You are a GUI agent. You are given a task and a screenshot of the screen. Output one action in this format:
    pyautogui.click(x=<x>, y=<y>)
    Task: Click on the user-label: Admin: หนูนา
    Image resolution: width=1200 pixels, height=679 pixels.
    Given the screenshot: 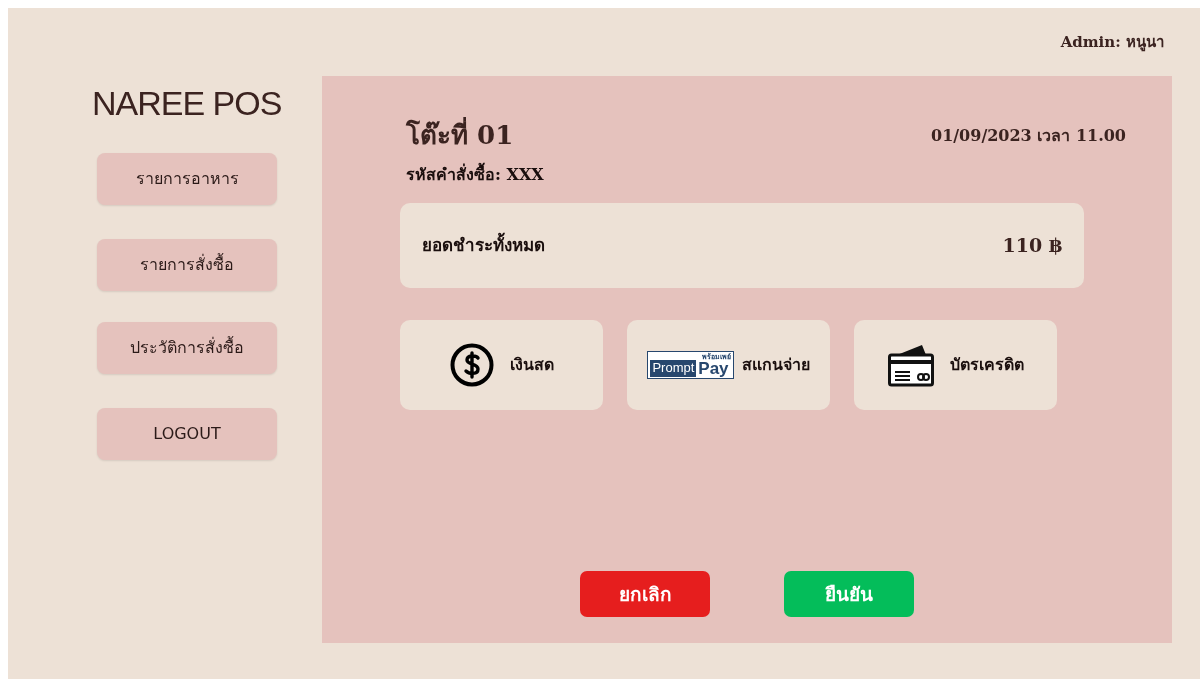 What is the action you would take?
    pyautogui.click(x=1112, y=42)
    